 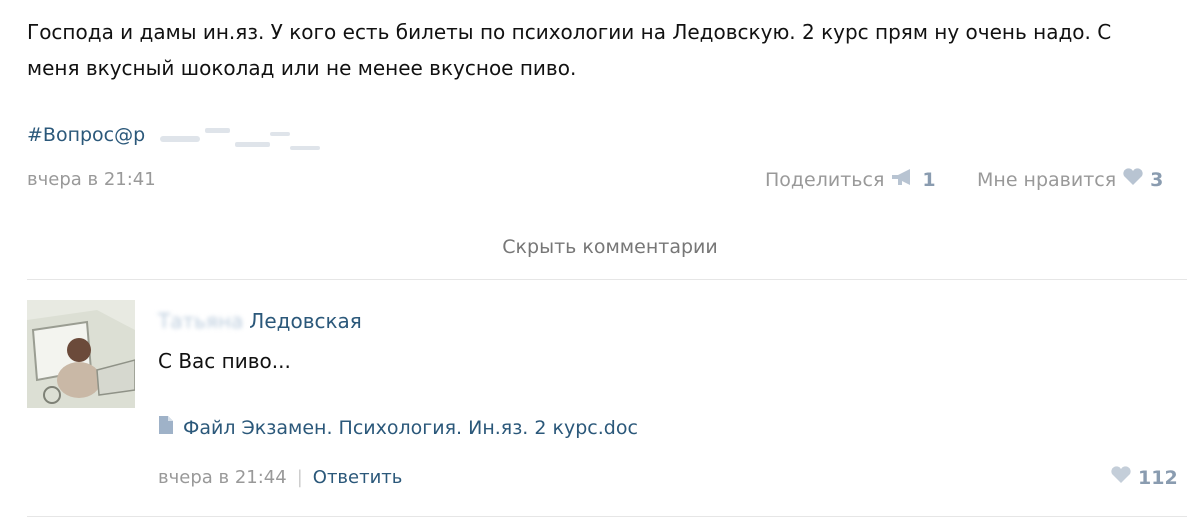 I want to click on avatar-image, so click(x=81, y=354).